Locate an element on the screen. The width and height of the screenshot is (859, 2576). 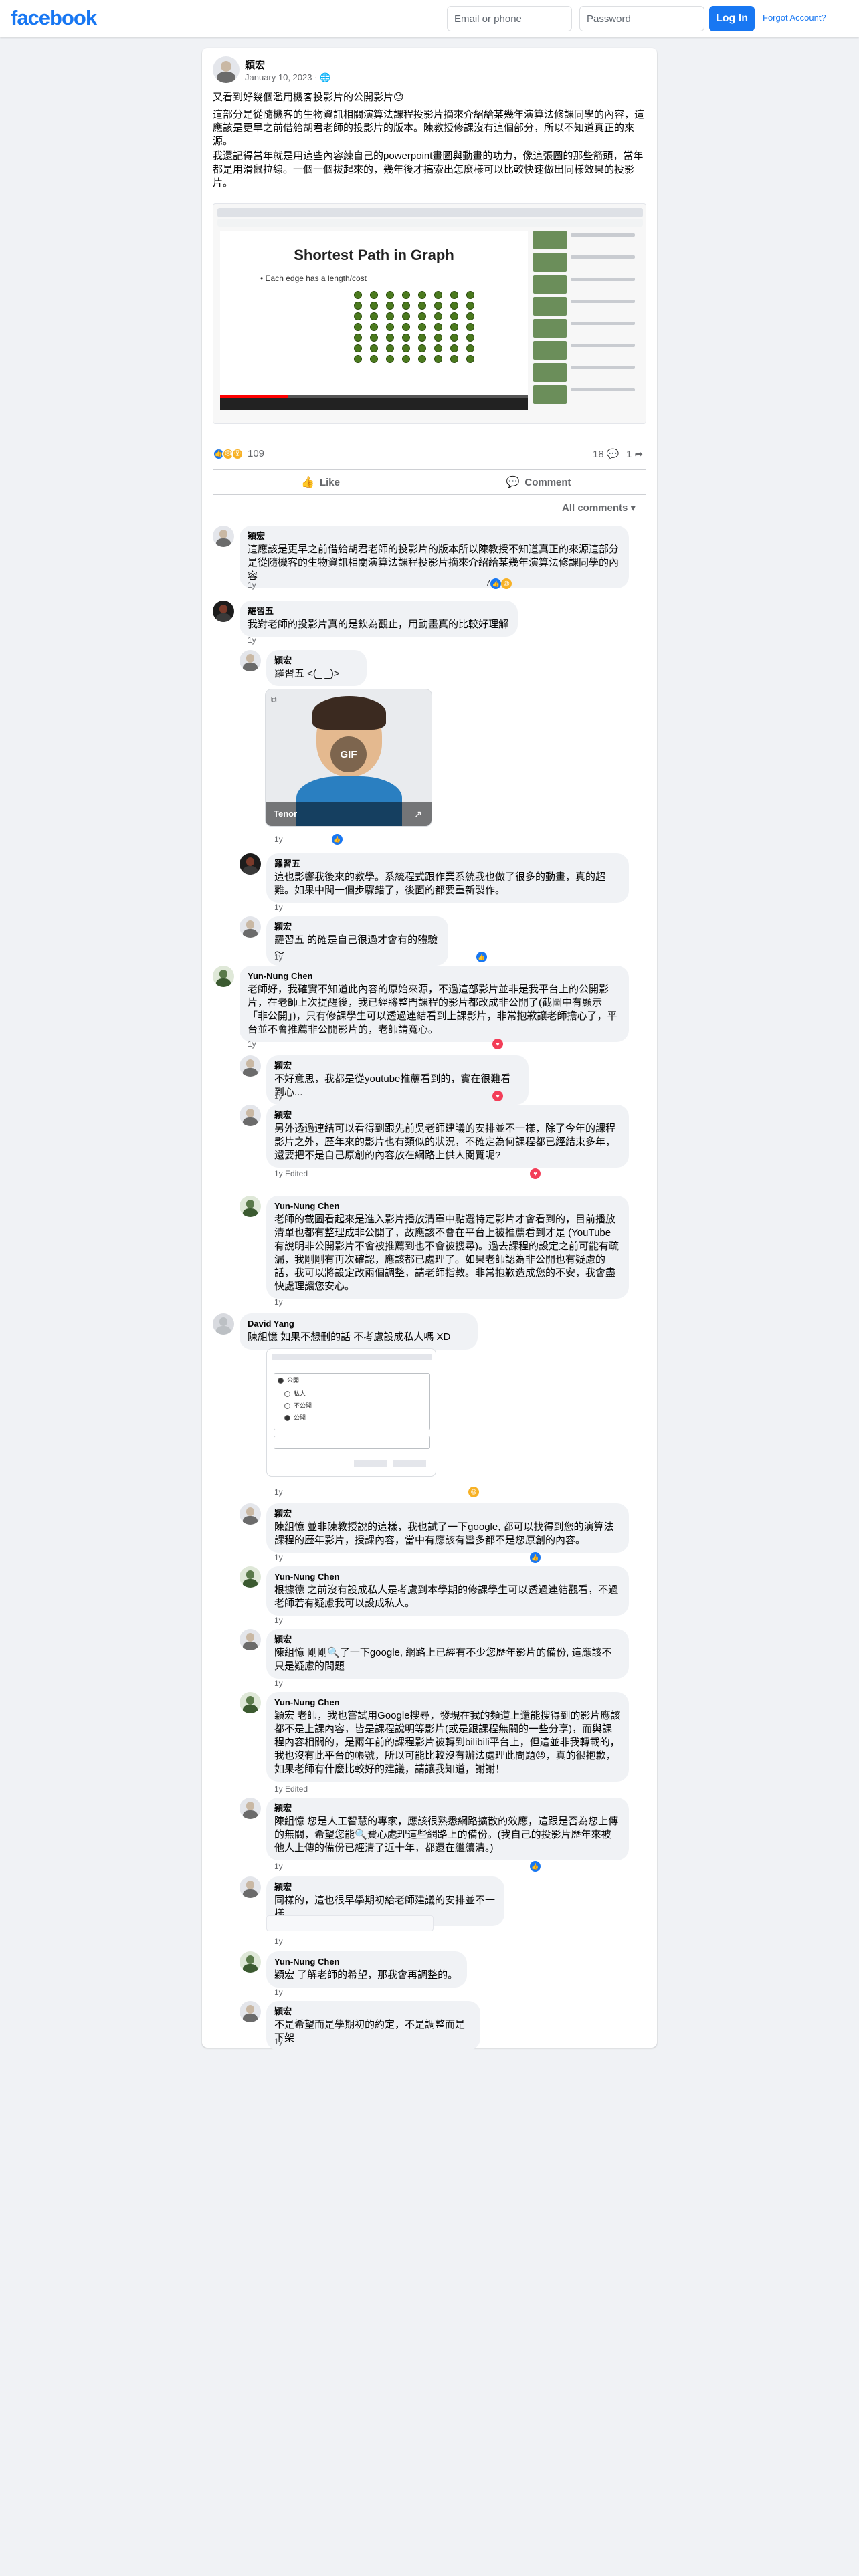
forgot-account-link: Forgot Account? is located at coordinates (794, 18).